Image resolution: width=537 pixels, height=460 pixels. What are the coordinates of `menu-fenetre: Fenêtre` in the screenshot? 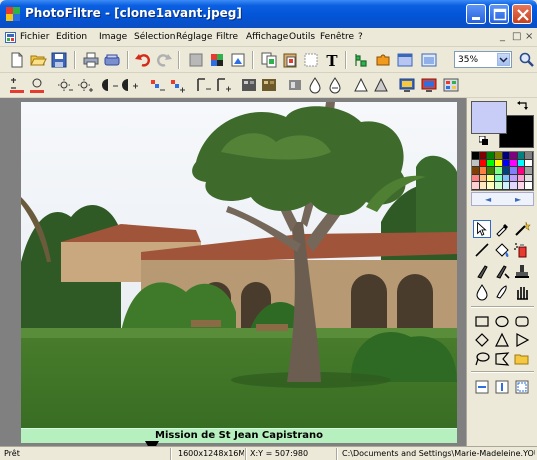 It's located at (337, 37).